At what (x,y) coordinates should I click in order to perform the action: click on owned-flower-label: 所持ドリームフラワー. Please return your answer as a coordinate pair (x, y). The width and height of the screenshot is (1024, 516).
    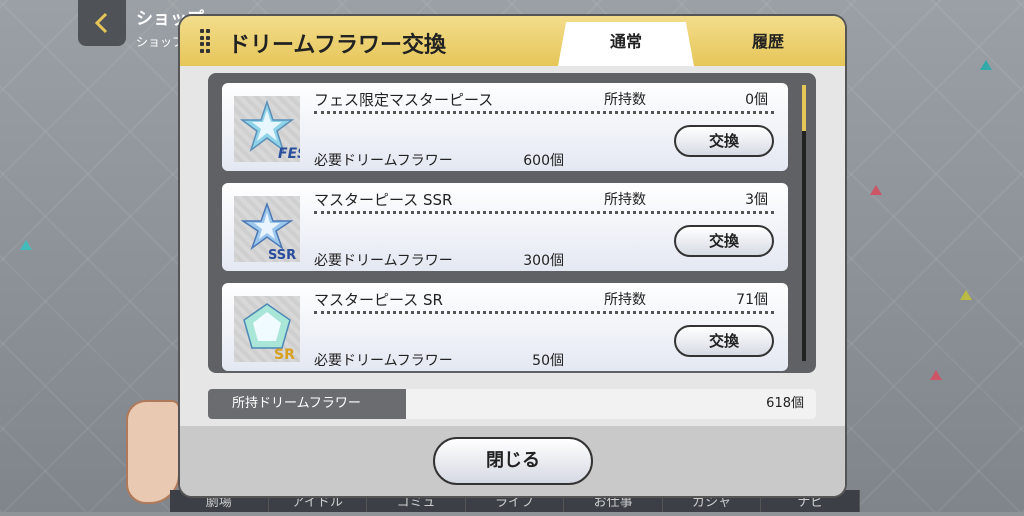
    Looking at the image, I should click on (307, 404).